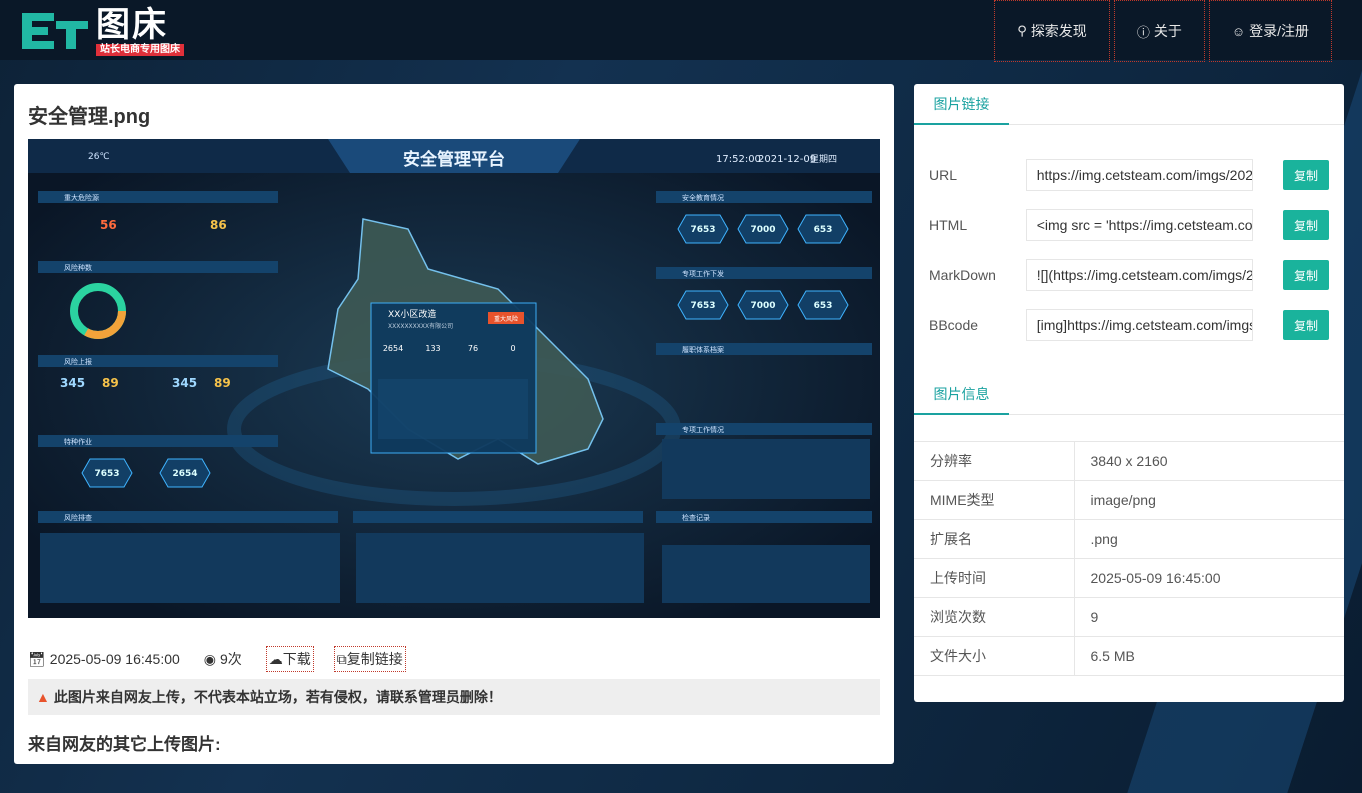 The image size is (1362, 793). I want to click on logo-title: 图床, so click(132, 25).